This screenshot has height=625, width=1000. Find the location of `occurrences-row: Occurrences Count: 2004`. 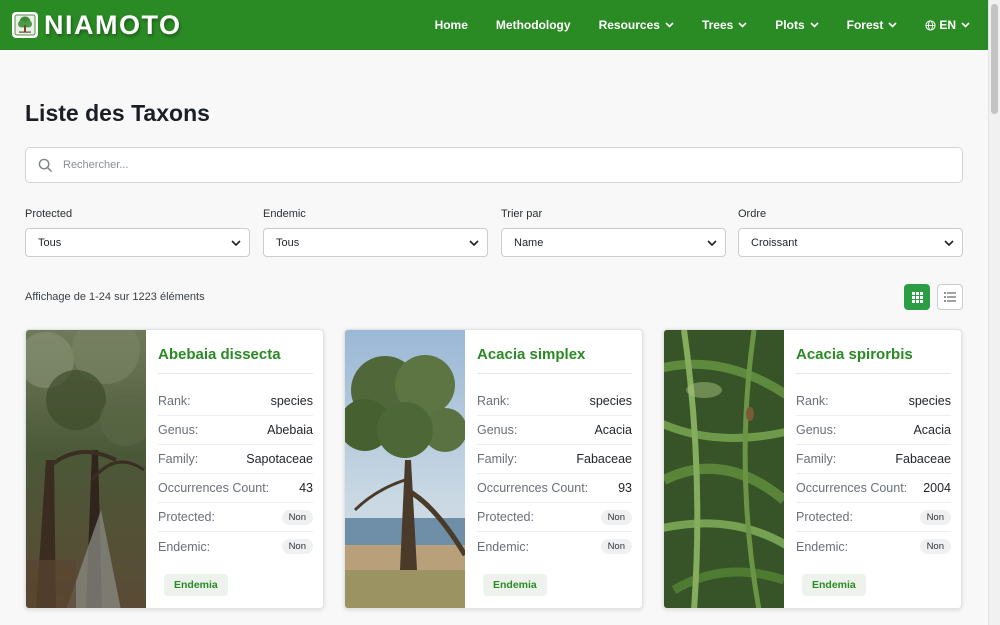

occurrences-row: Occurrences Count: 2004 is located at coordinates (873, 488).